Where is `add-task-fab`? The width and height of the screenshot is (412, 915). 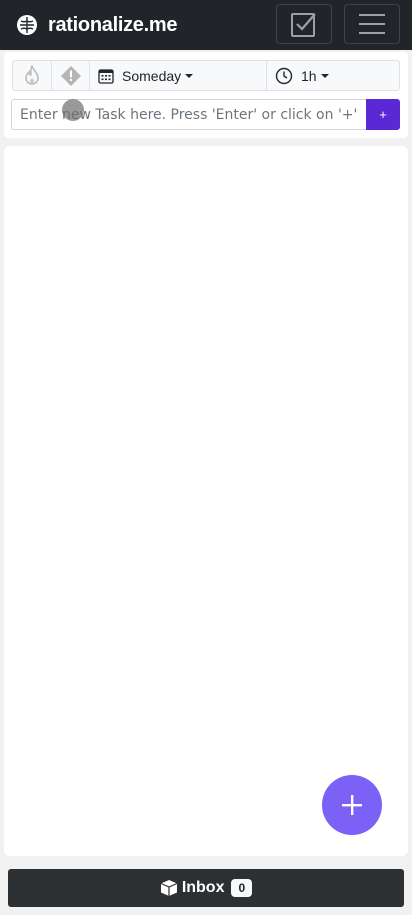 add-task-fab is located at coordinates (352, 805).